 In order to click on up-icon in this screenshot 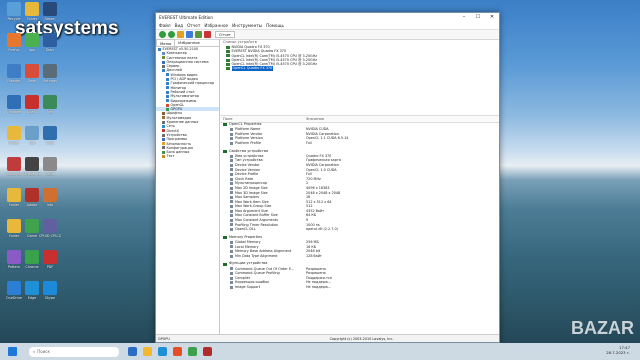, I will do `click(180, 34)`.